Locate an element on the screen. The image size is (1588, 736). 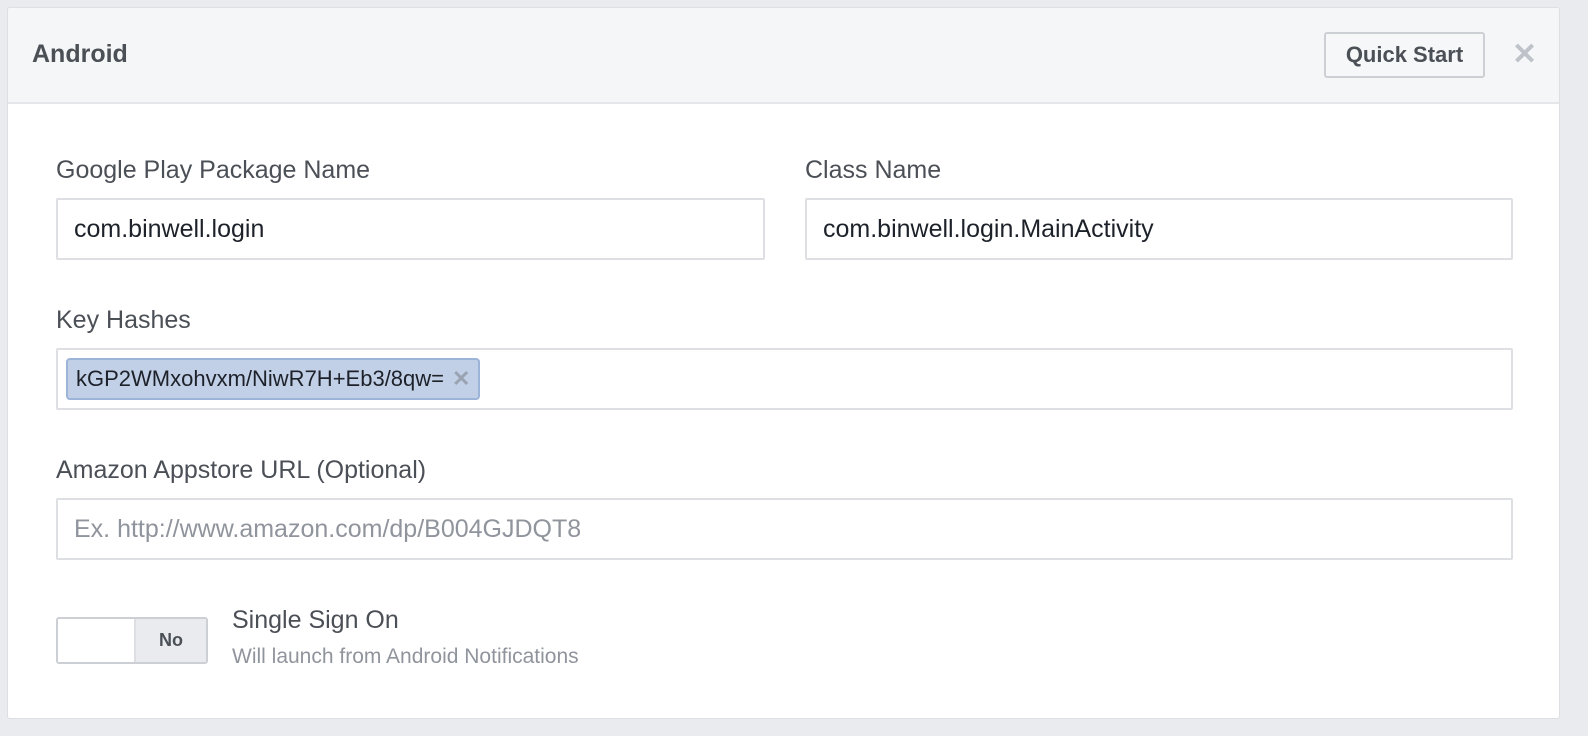
key-hashes-label: Key Hashes is located at coordinates (123, 320).